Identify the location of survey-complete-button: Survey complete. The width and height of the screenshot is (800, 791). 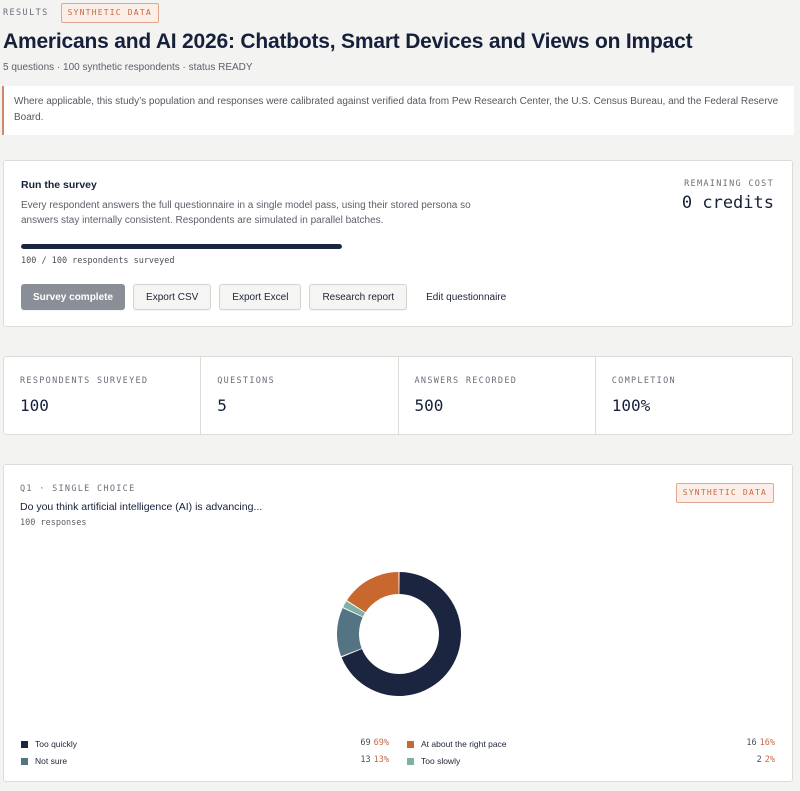
(73, 297).